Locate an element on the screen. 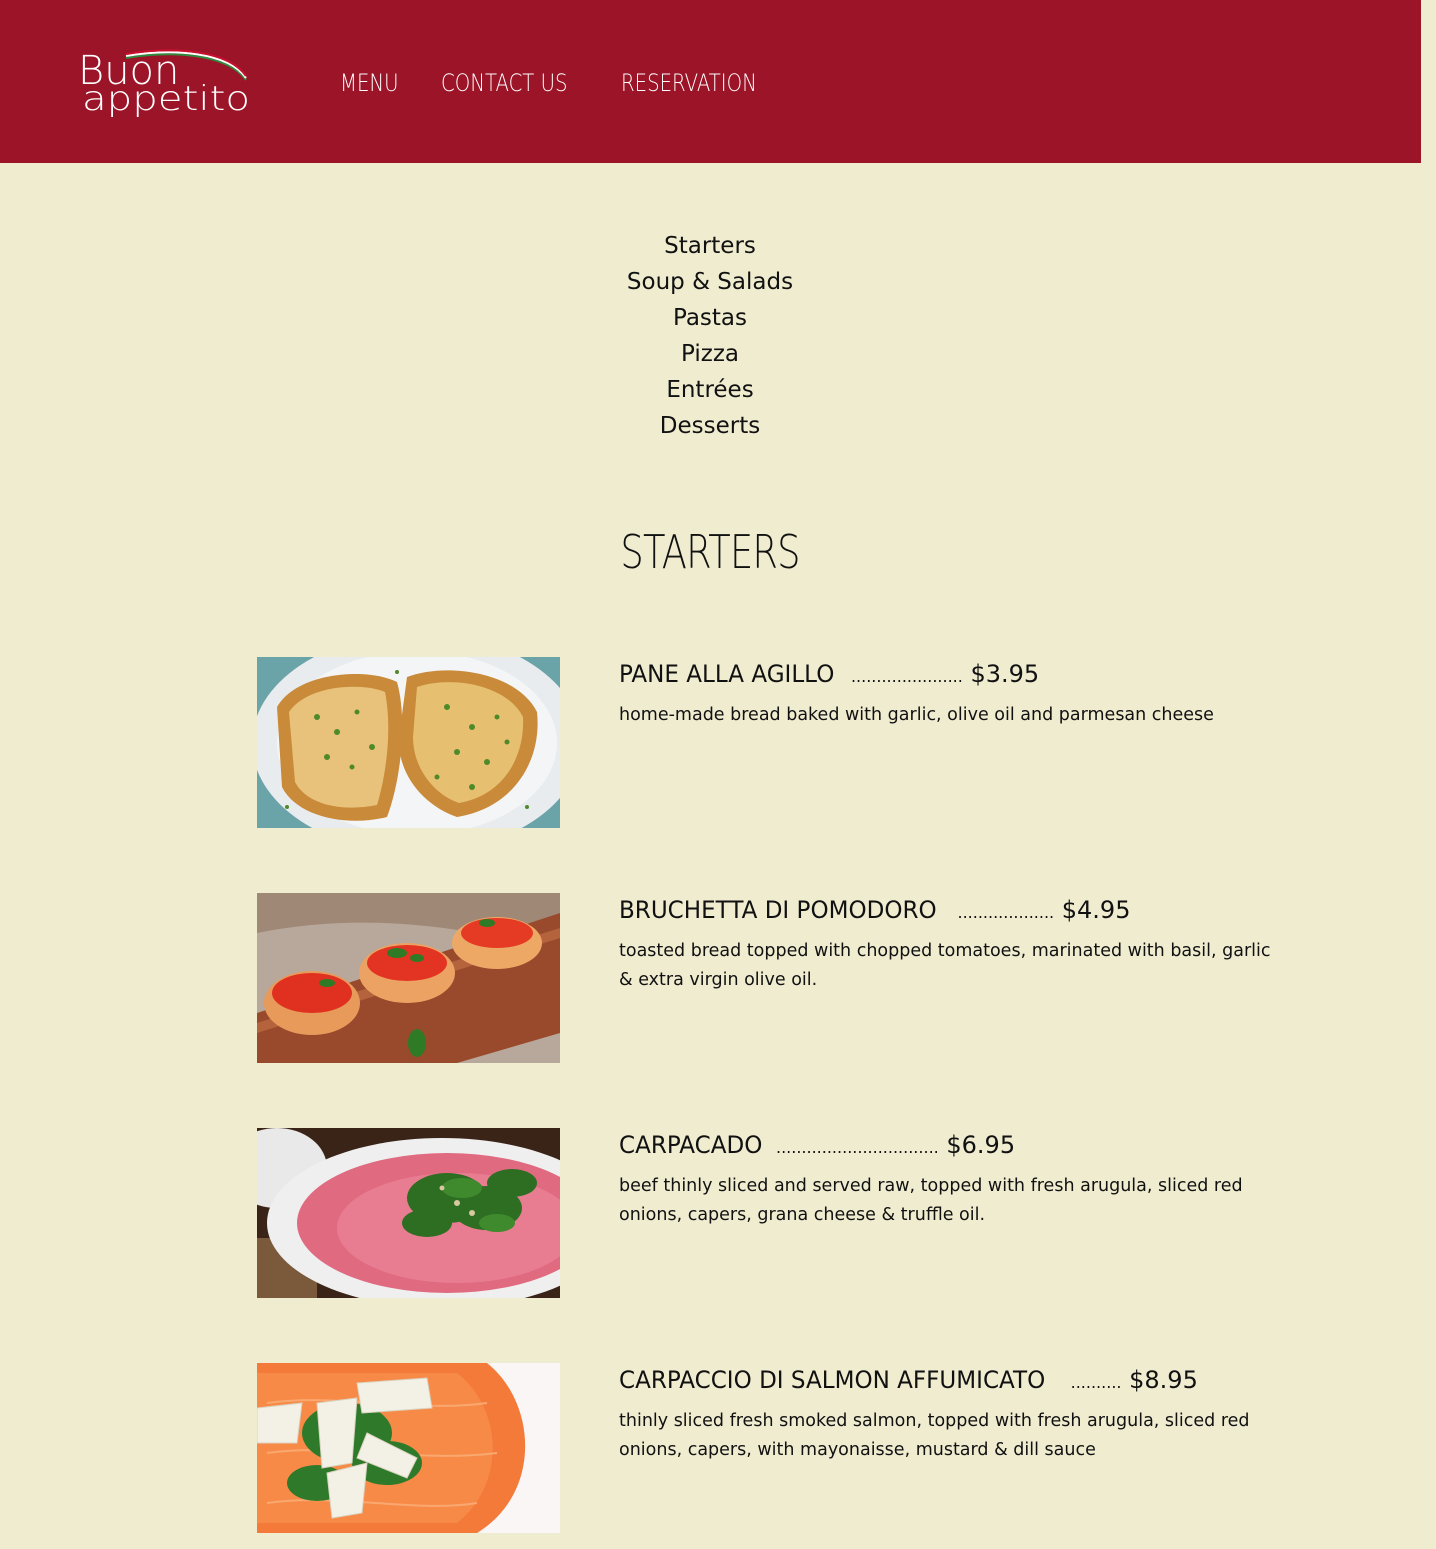 This screenshot has width=1436, height=1549. bruschetta-photo is located at coordinates (408, 978).